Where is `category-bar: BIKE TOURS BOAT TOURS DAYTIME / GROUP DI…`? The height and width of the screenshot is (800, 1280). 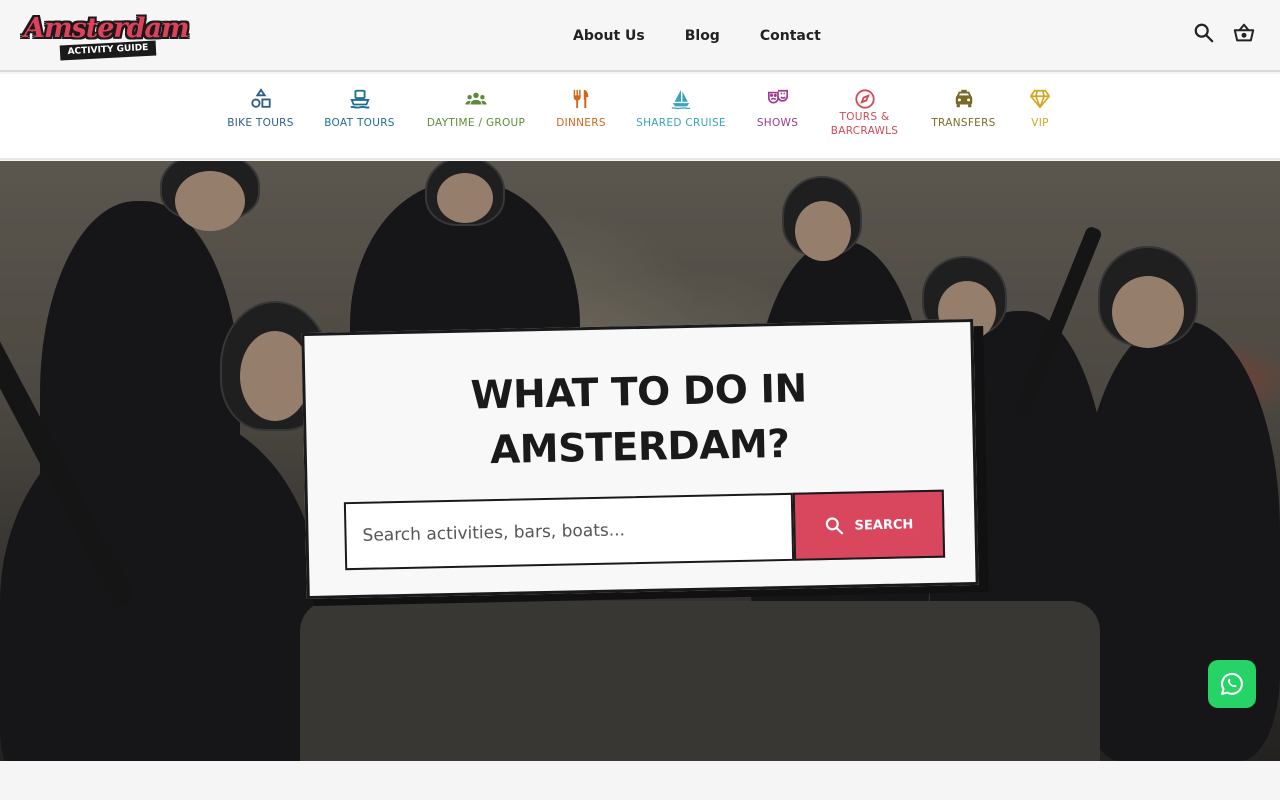 category-bar: BIKE TOURS BOAT TOURS DAYTIME / GROUP DI… is located at coordinates (640, 117).